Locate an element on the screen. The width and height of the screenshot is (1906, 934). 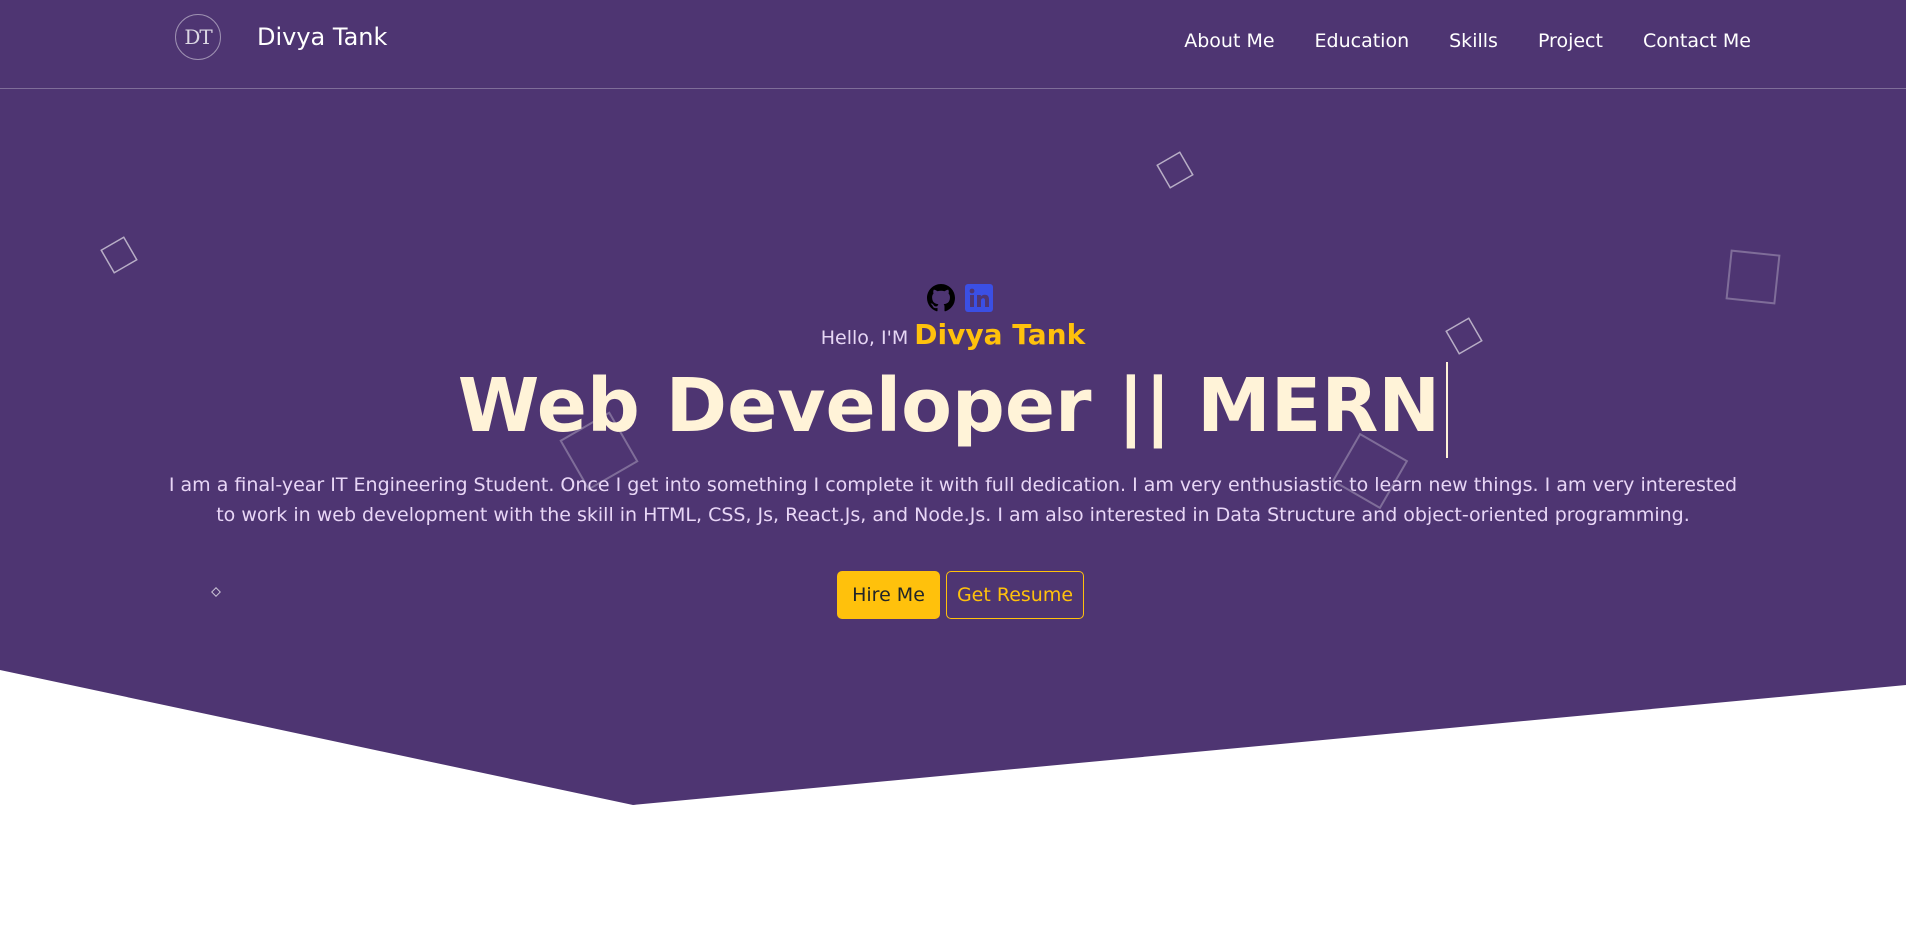
nav-link-project: Project is located at coordinates (1570, 41).